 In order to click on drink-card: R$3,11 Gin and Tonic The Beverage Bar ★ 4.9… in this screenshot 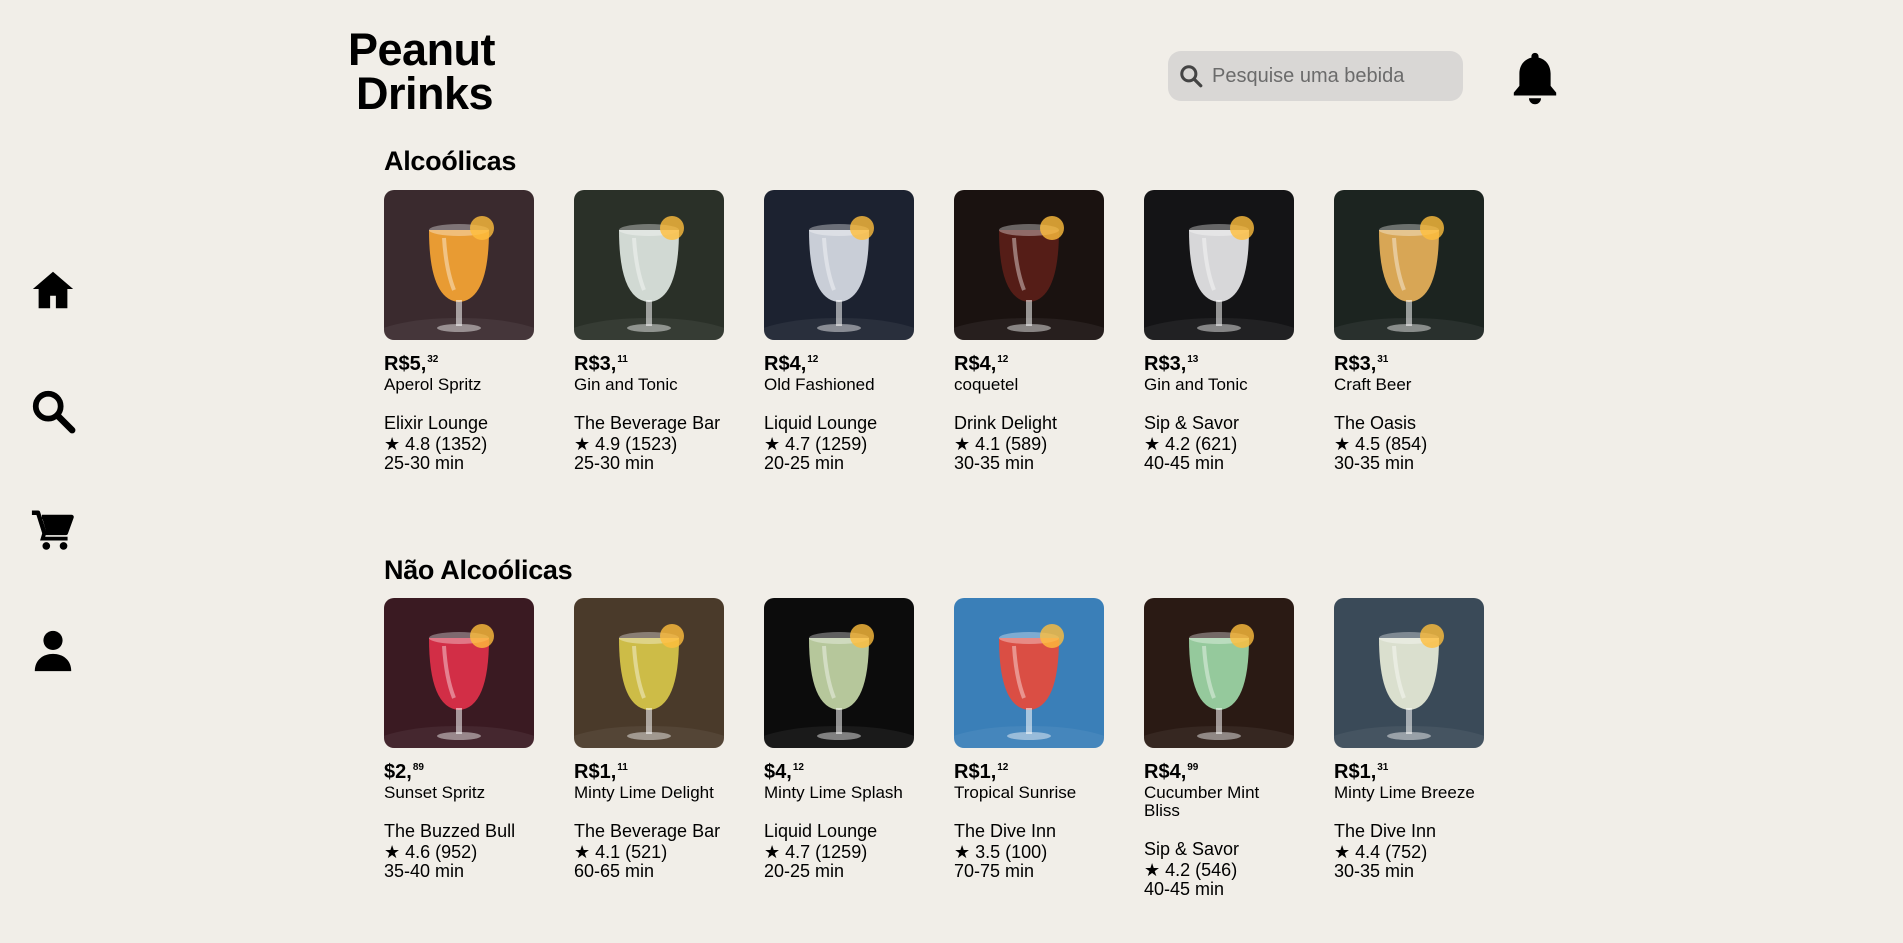, I will do `click(649, 331)`.